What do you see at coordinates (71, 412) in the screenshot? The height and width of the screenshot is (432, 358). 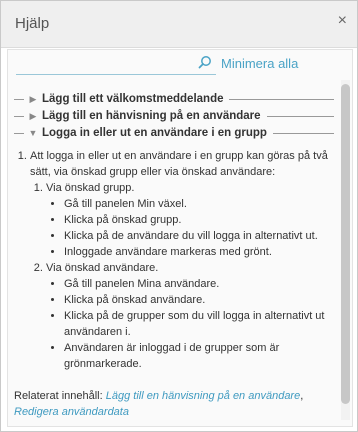 I see `related-link-edit-user-data: Redigera användardata` at bounding box center [71, 412].